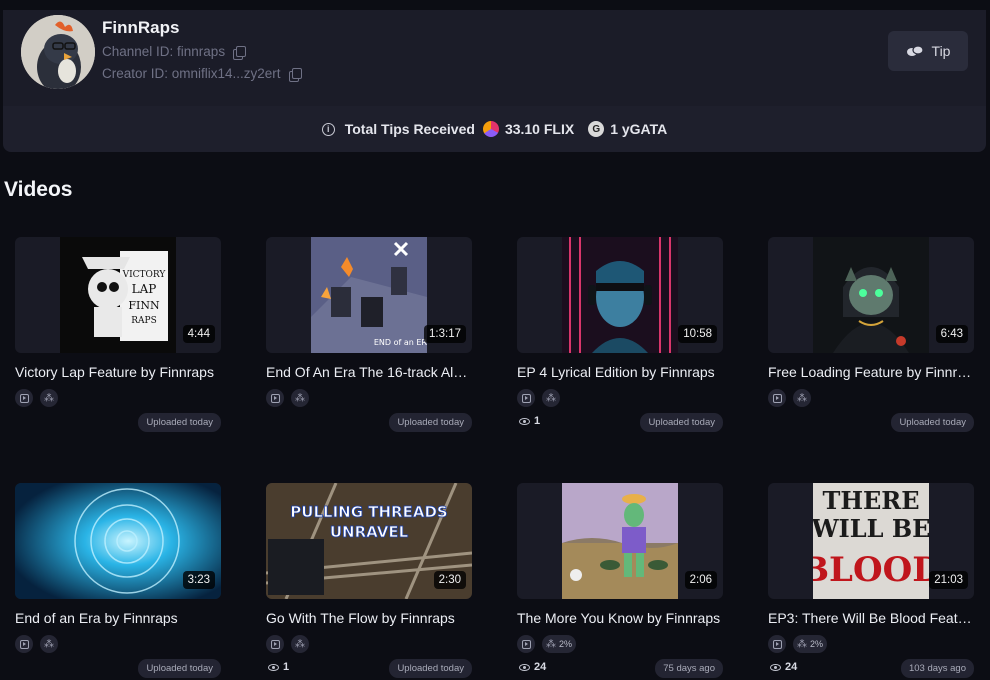 Image resolution: width=990 pixels, height=680 pixels. What do you see at coordinates (783, 667) in the screenshot?
I see `view-count: 24` at bounding box center [783, 667].